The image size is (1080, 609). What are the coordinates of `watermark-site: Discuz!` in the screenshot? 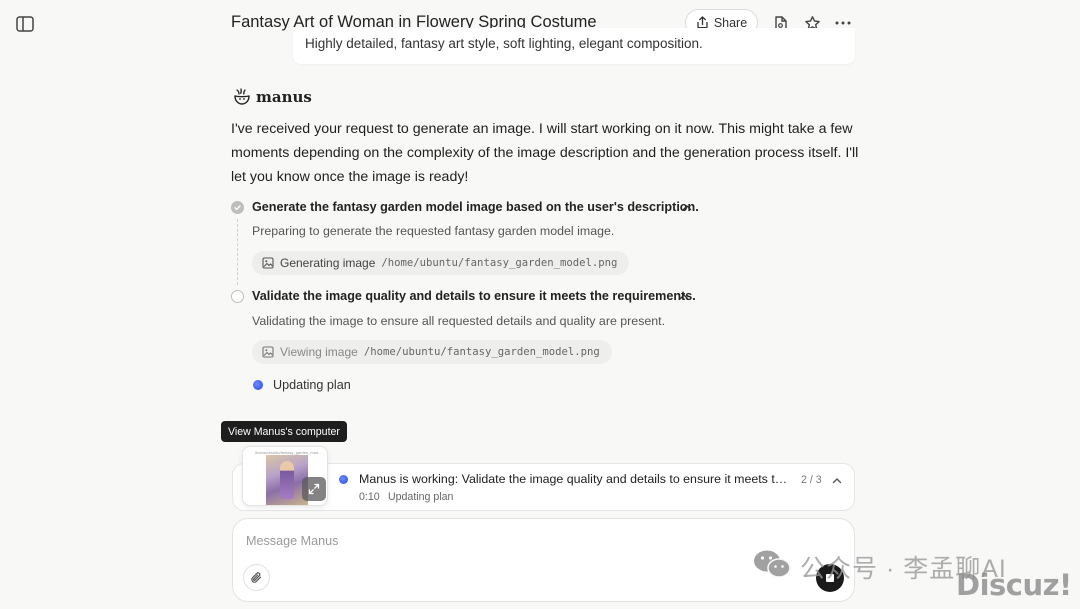 It's located at (1014, 585).